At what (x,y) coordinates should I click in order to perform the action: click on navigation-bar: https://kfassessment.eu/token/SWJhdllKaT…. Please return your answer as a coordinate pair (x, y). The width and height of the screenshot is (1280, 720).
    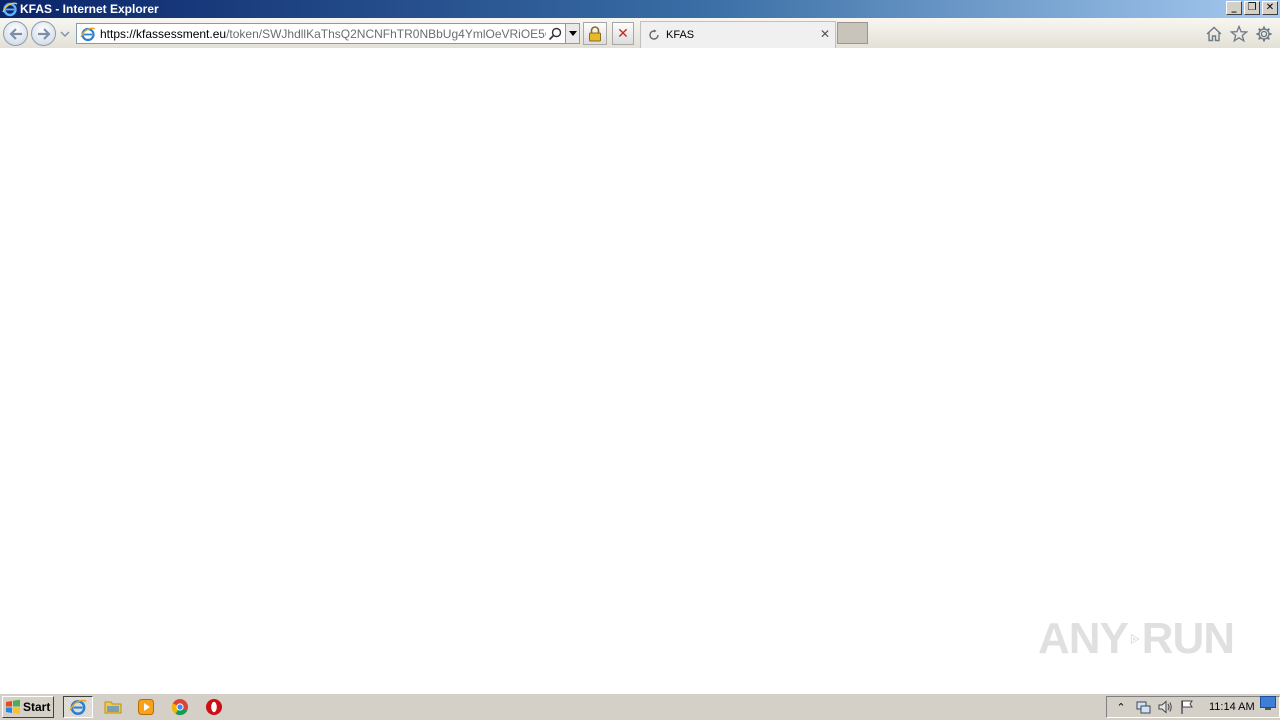
    Looking at the image, I should click on (640, 33).